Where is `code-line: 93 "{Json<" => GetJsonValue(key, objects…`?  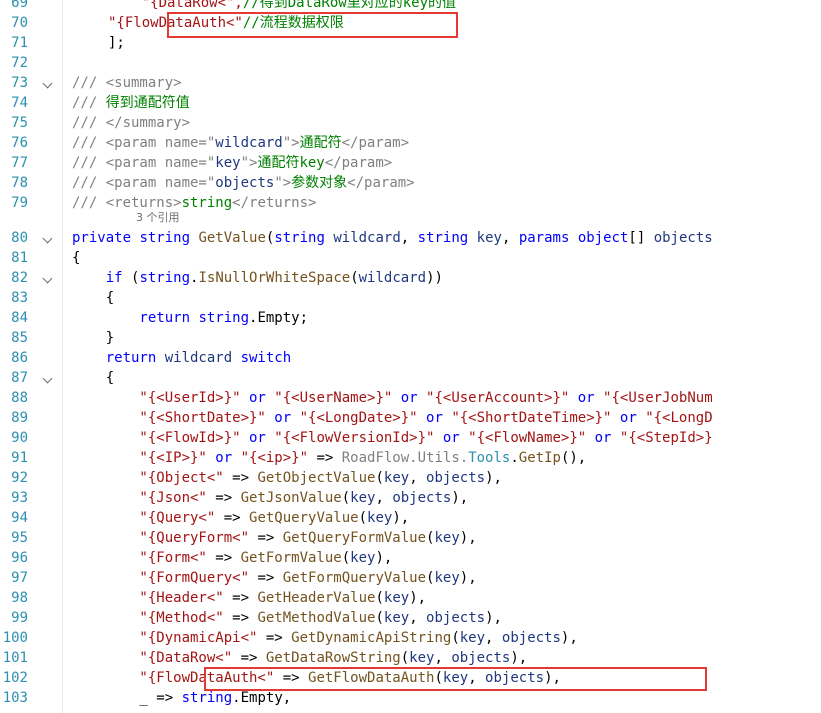
code-line: 93 "{Json<" => GetJsonValue(key, objects… is located at coordinates (410, 498).